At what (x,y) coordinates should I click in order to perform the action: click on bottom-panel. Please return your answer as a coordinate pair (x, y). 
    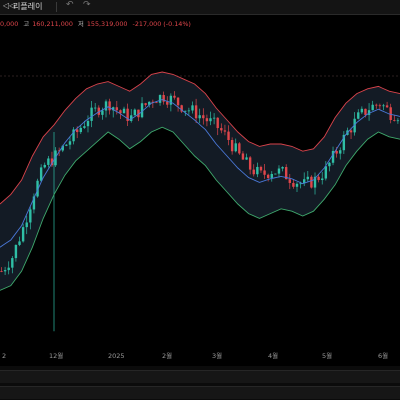
    Looking at the image, I should click on (200, 383).